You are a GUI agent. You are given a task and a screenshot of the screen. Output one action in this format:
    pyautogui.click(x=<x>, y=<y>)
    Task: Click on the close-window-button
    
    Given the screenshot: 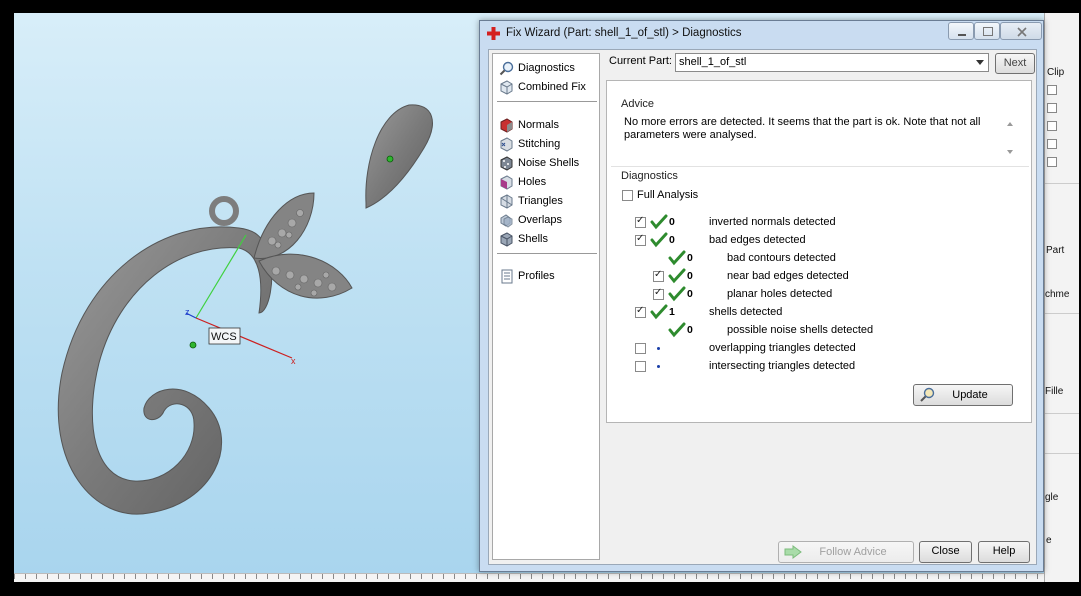 What is the action you would take?
    pyautogui.click(x=1021, y=31)
    